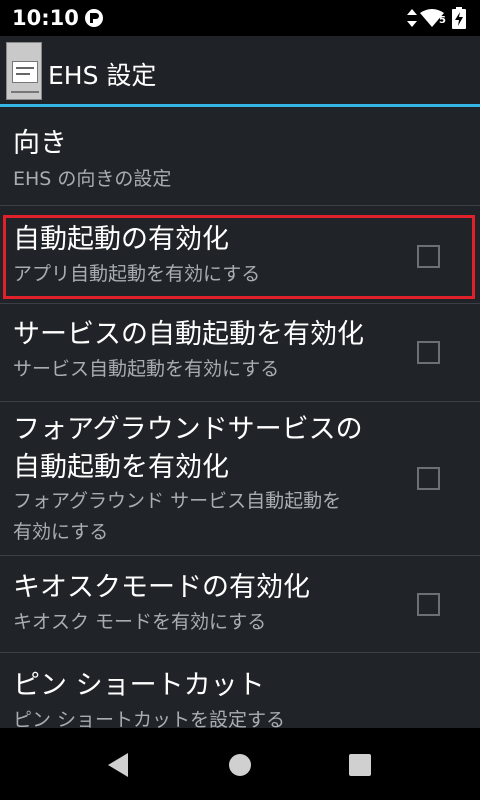 The image size is (480, 800). I want to click on highlight-box, so click(239, 257).